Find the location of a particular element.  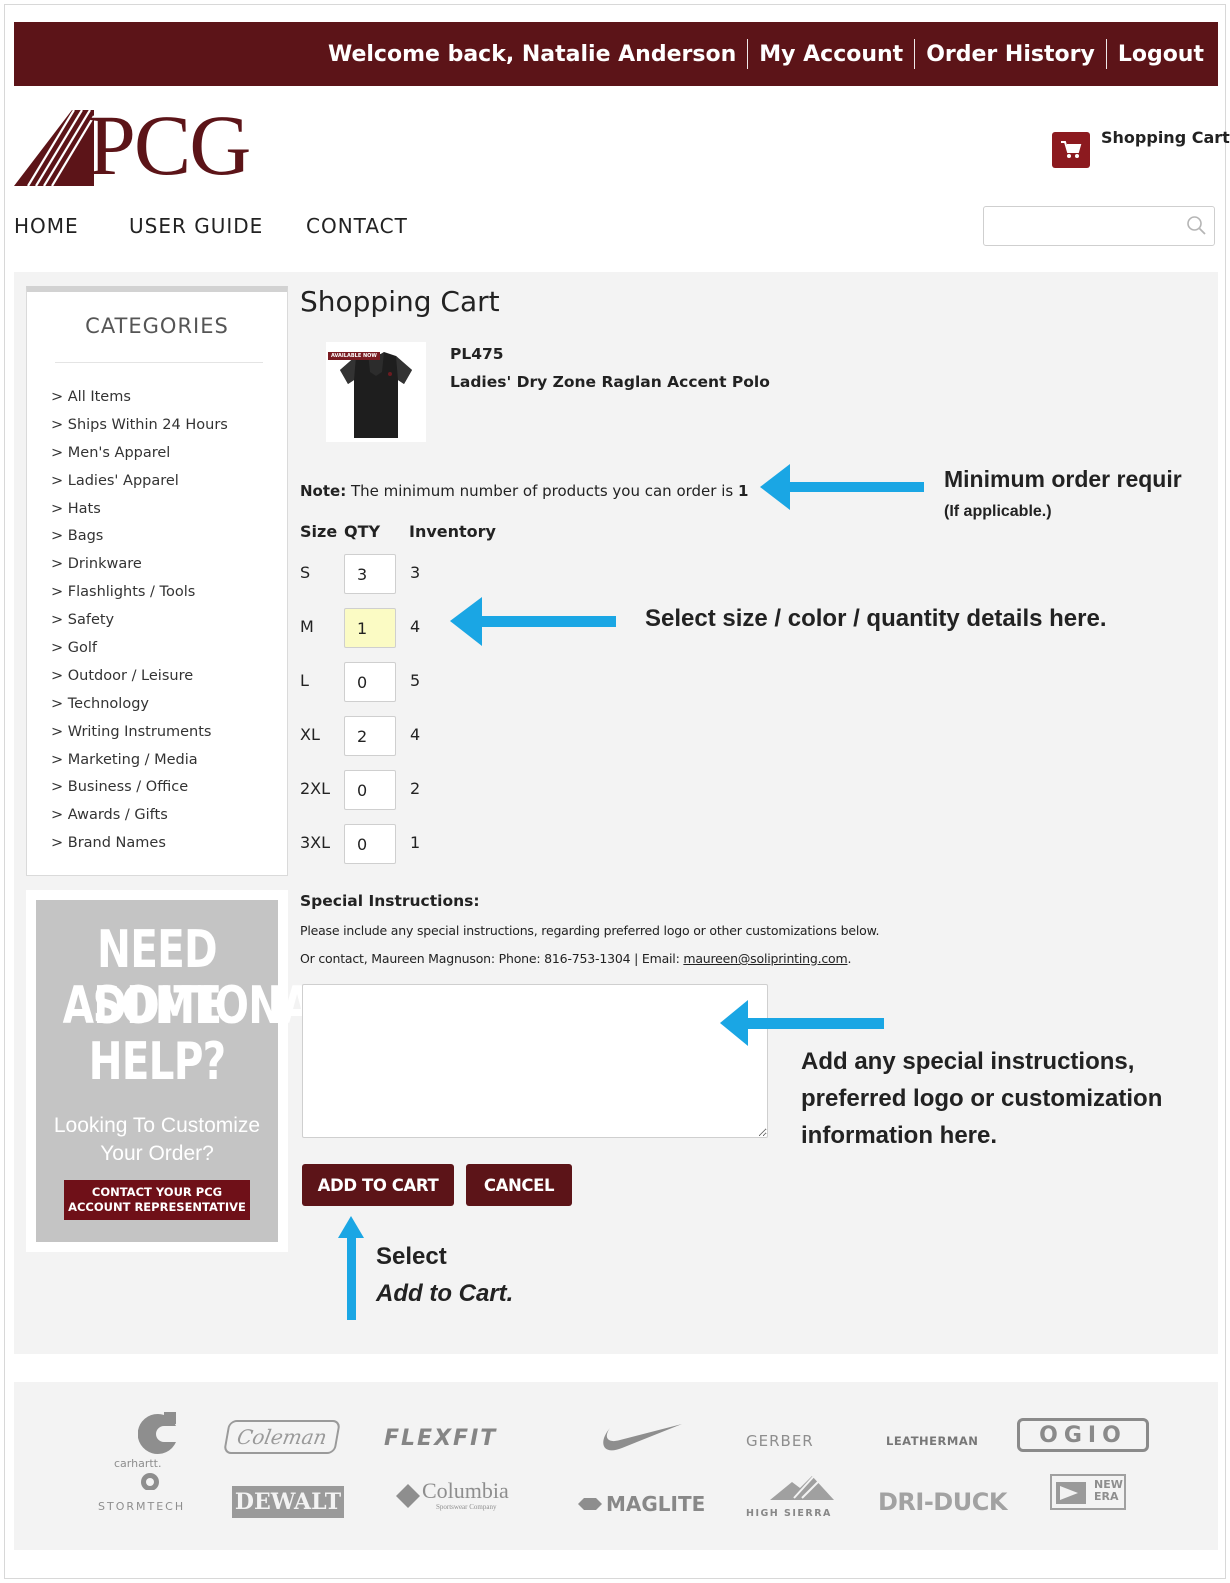

category-technology: > Technology is located at coordinates (139, 705).